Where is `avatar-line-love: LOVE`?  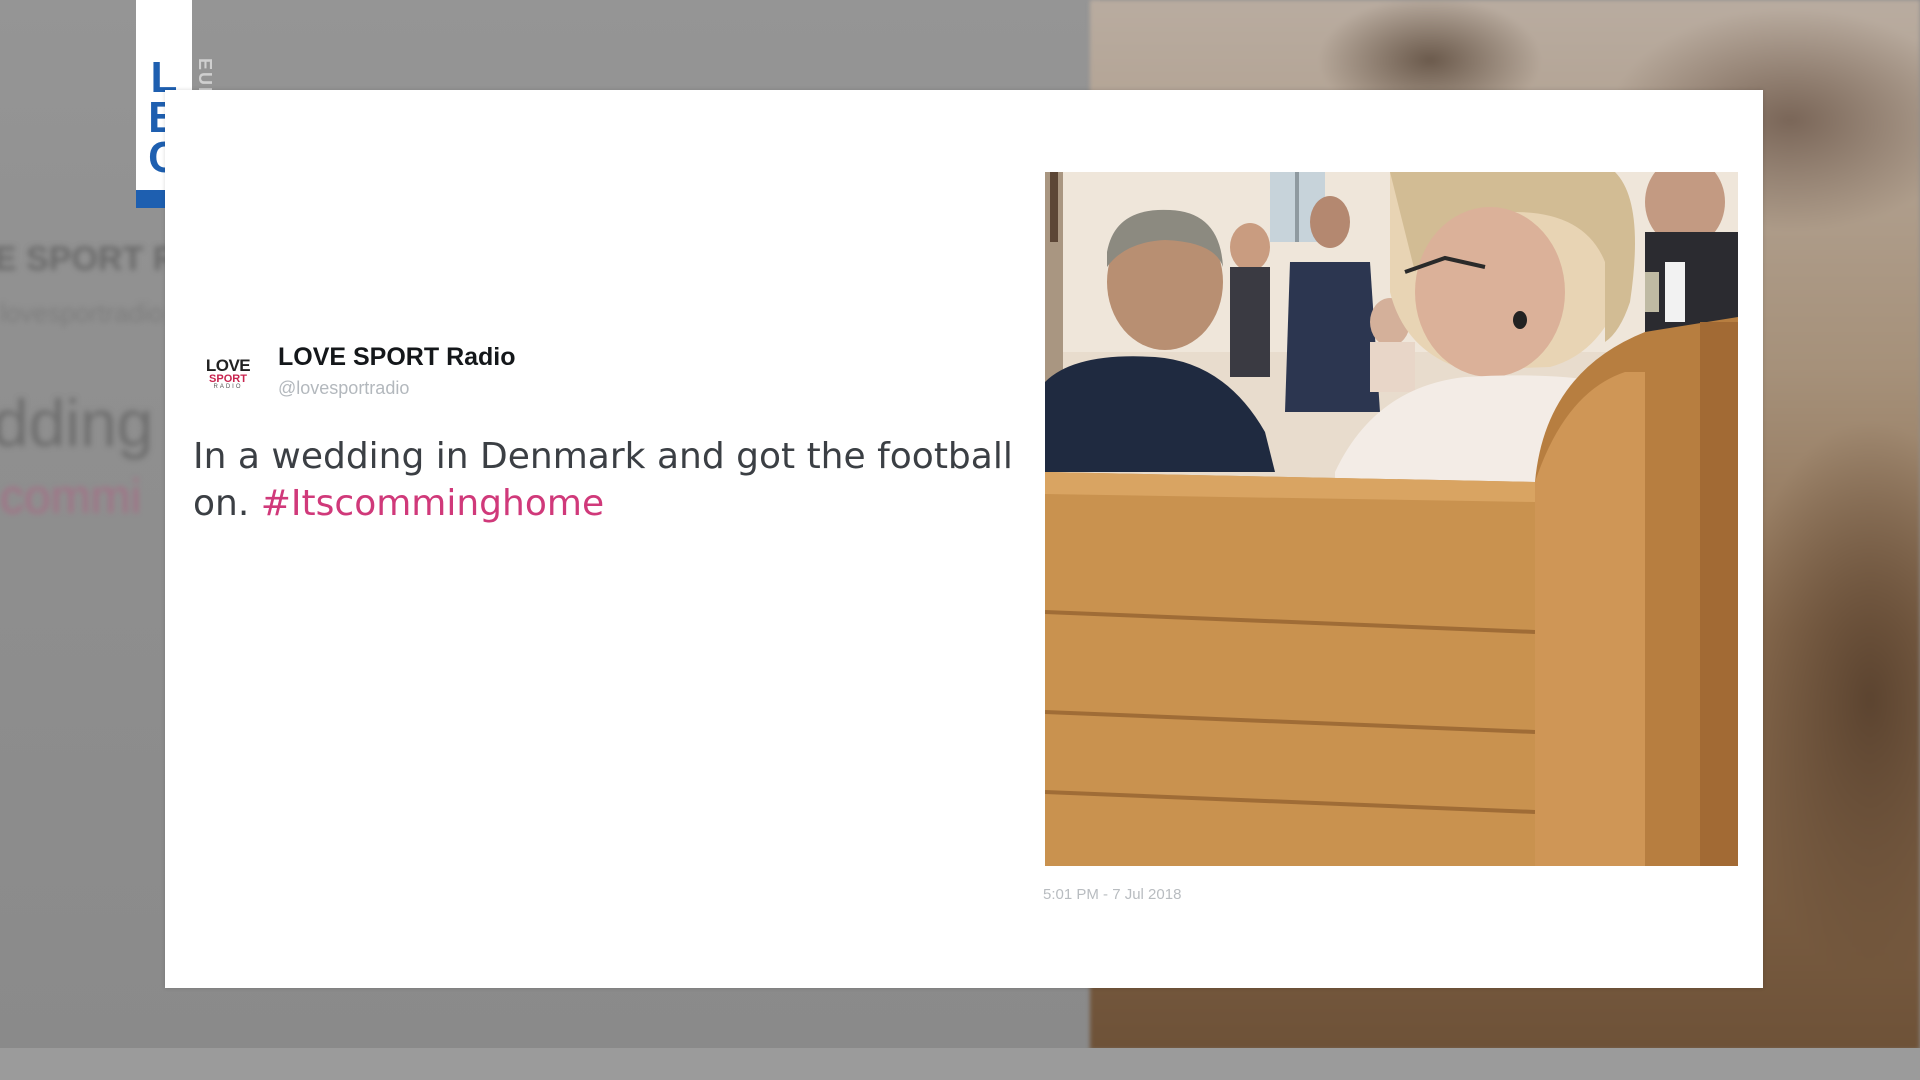
avatar-line-love: LOVE is located at coordinates (228, 365).